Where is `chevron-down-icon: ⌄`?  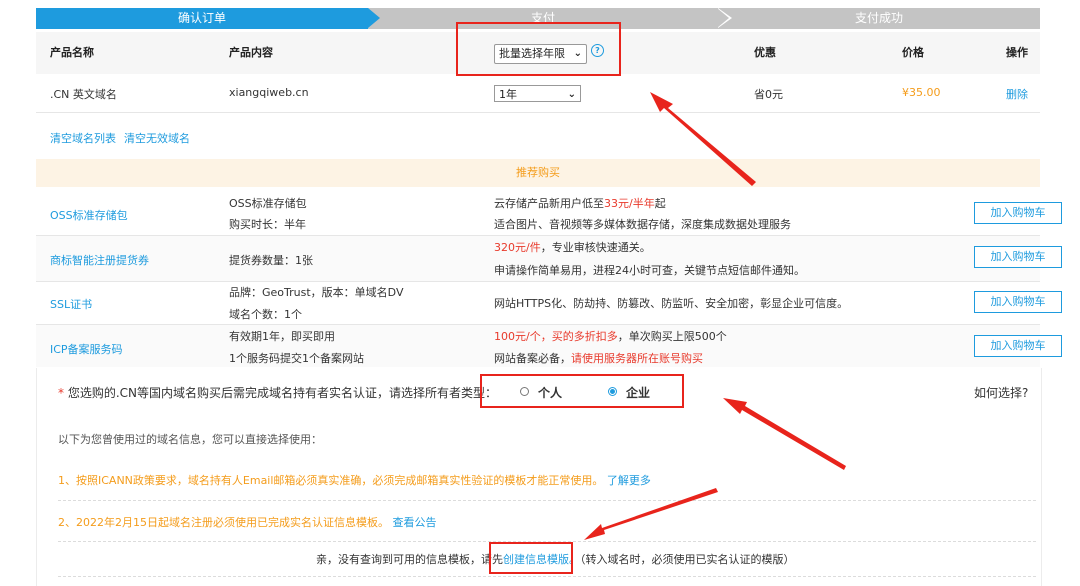 chevron-down-icon: ⌄ is located at coordinates (571, 94).